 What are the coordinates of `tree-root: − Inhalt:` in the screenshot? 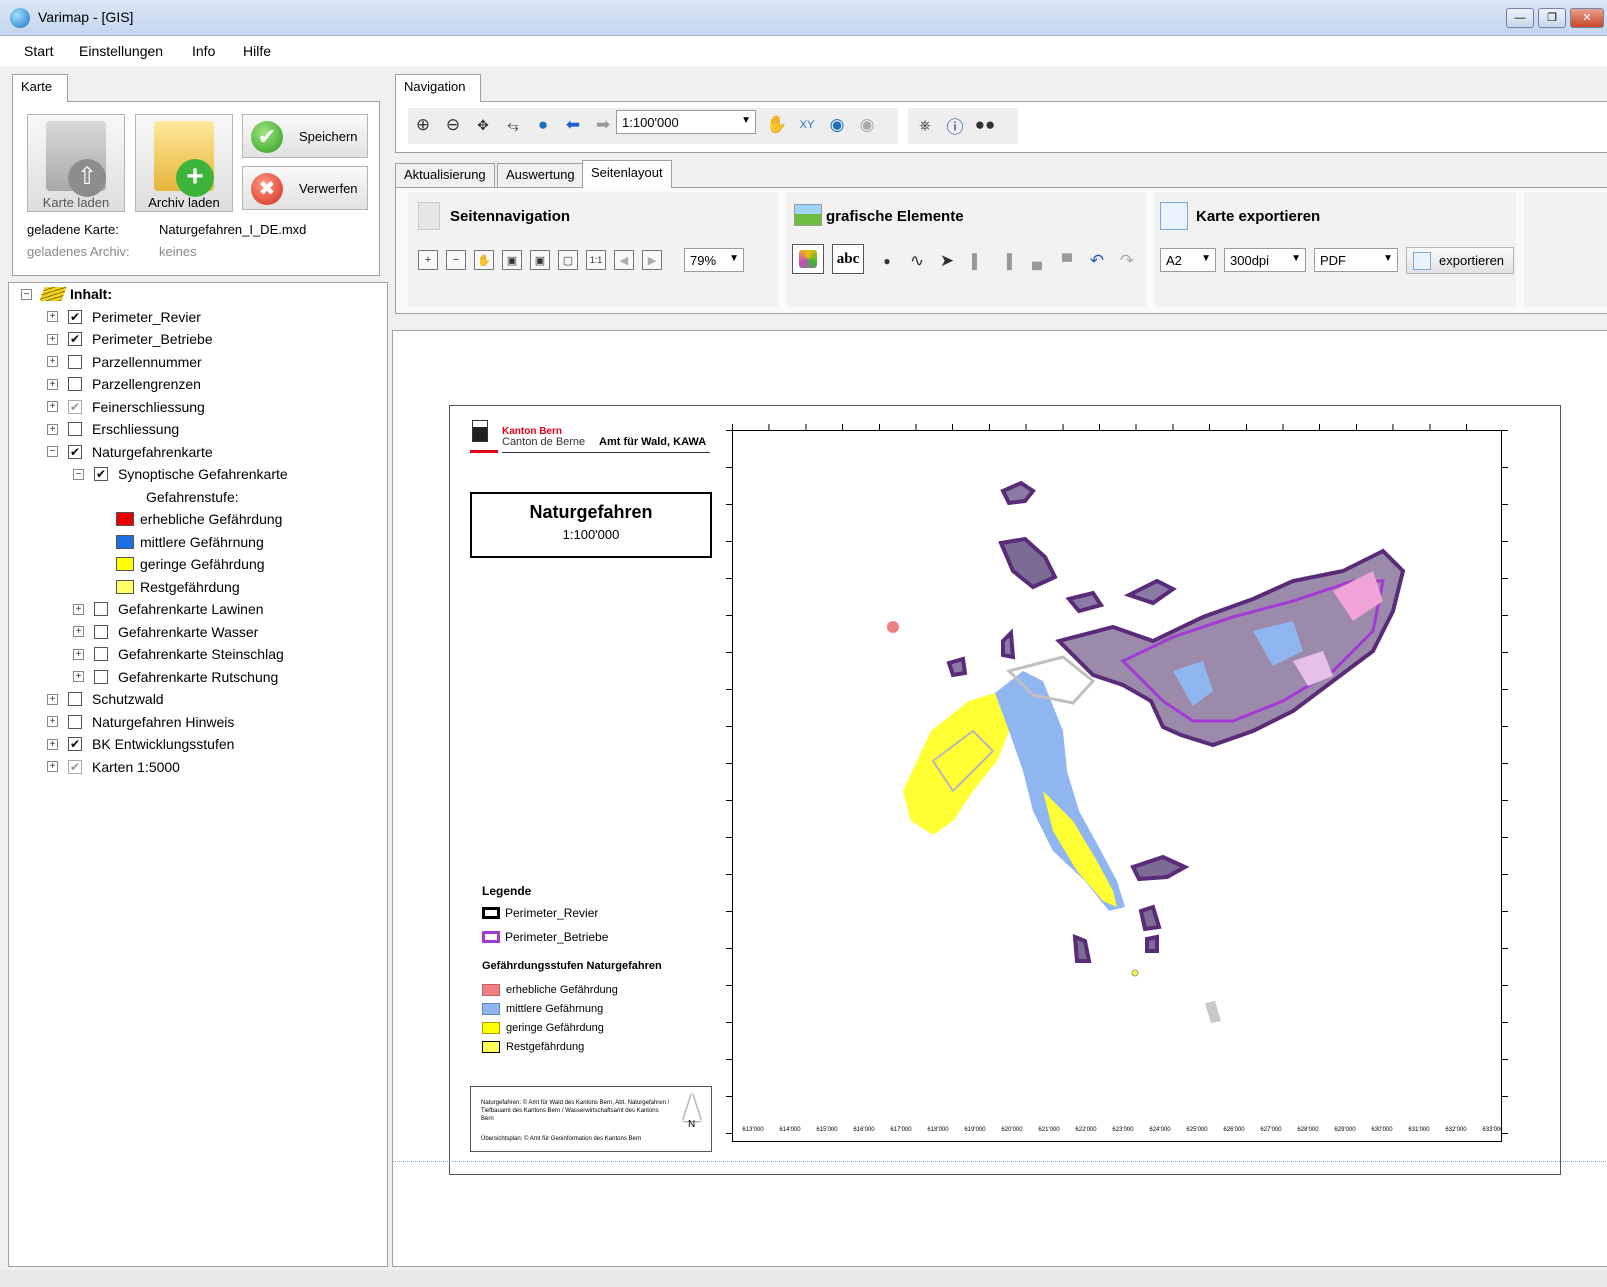 It's located at (154, 294).